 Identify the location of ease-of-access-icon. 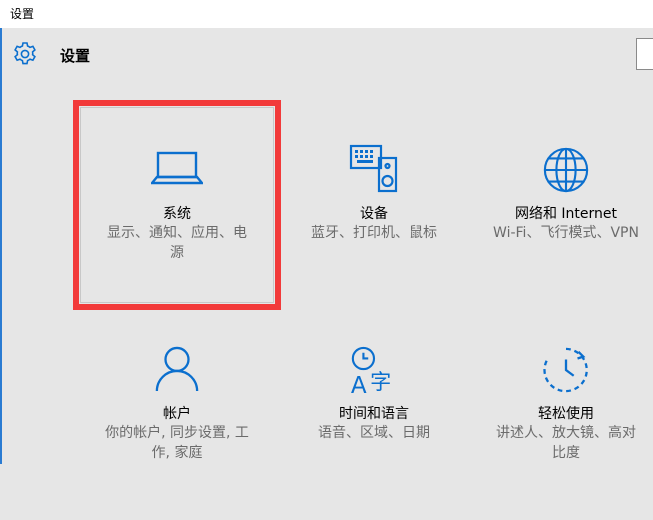
(565, 370).